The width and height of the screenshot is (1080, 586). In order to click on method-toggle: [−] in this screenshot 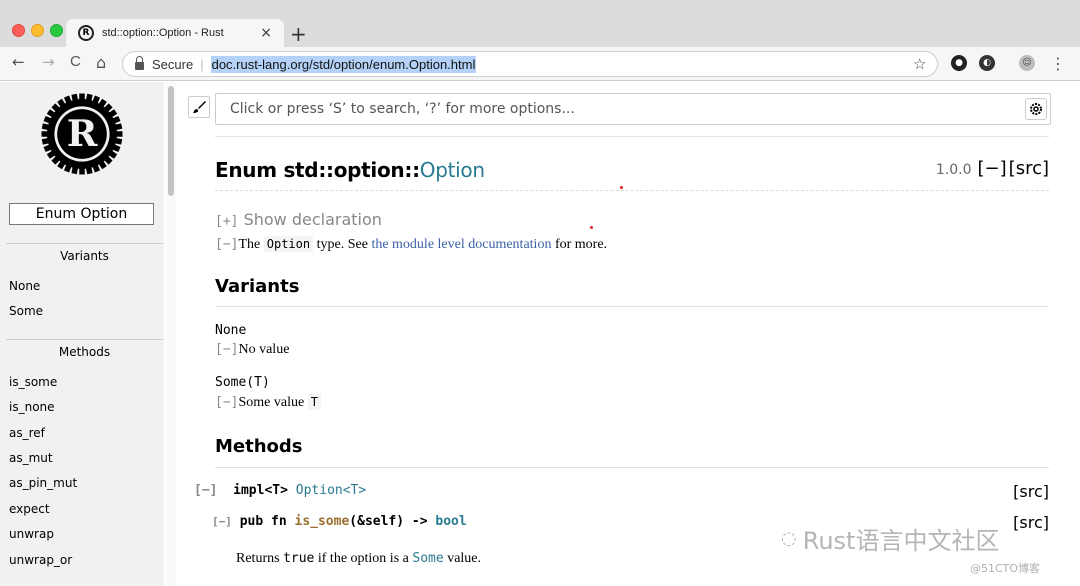, I will do `click(222, 521)`.